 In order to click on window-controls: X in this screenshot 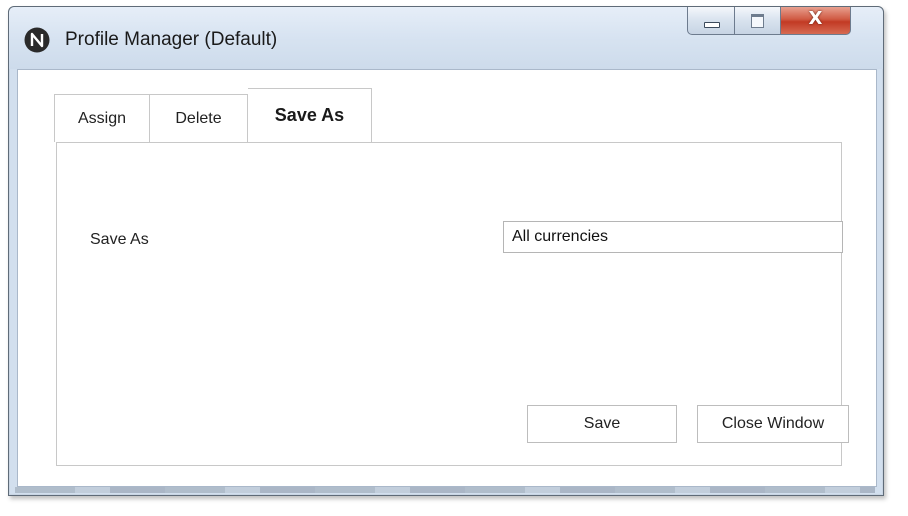, I will do `click(769, 22)`.